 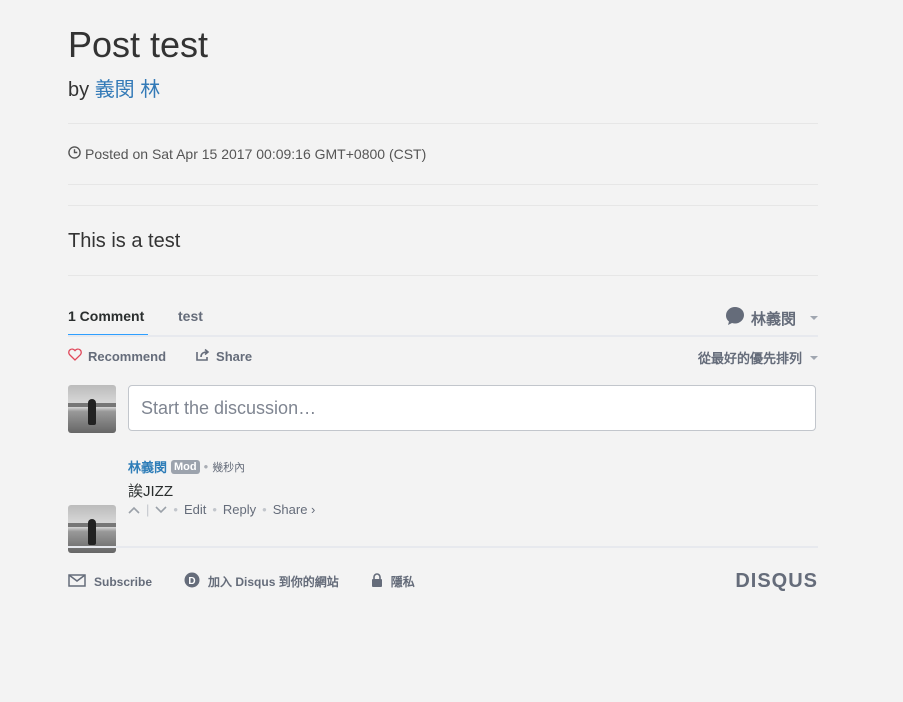 I want to click on add-disqus-label: 加入 Disqus 到你的網站, so click(x=273, y=582).